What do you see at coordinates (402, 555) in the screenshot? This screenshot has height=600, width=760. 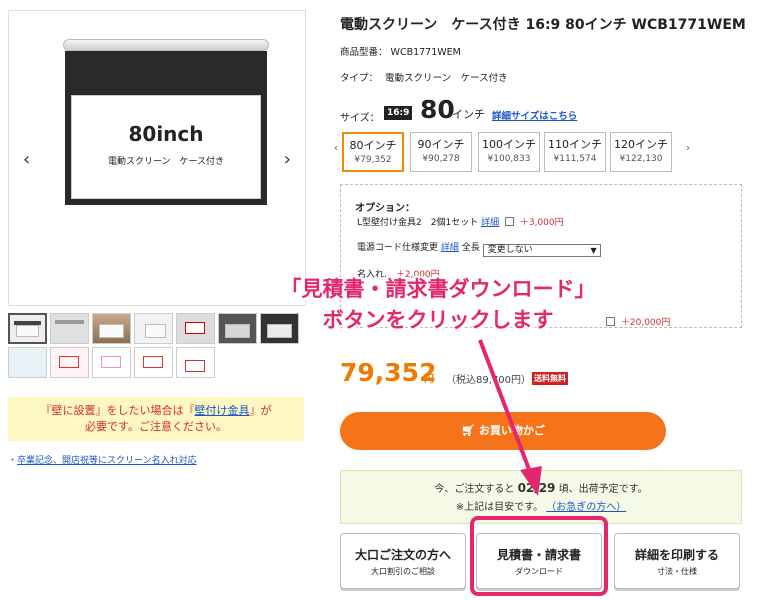 I see `bulk-order-label: 大口ご注文の方へ` at bounding box center [402, 555].